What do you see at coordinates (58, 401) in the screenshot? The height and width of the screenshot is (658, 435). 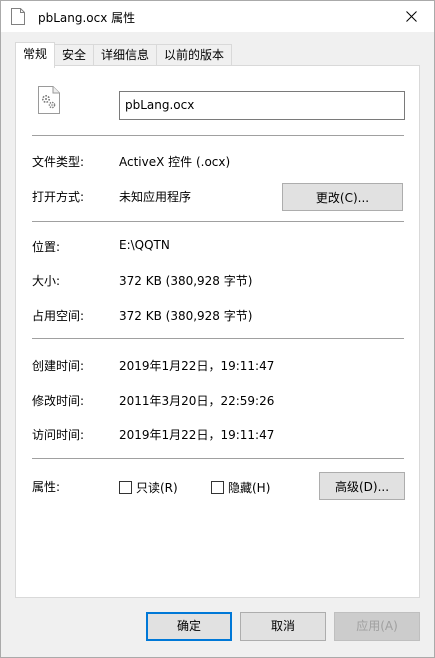 I see `modified-label: 修改时间:` at bounding box center [58, 401].